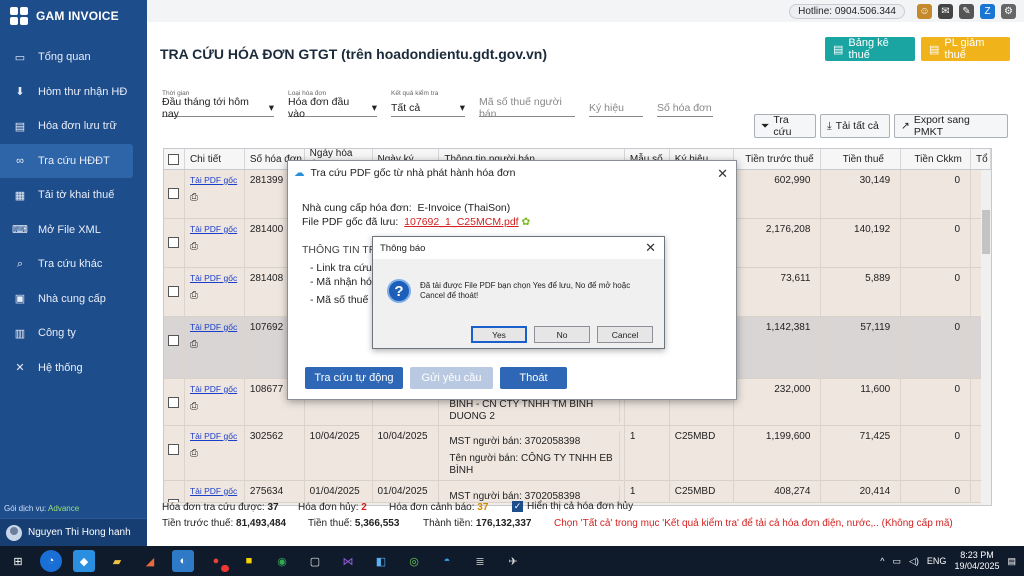 This screenshot has height=576, width=1024. I want to click on feedback-icon: ✎, so click(966, 11).